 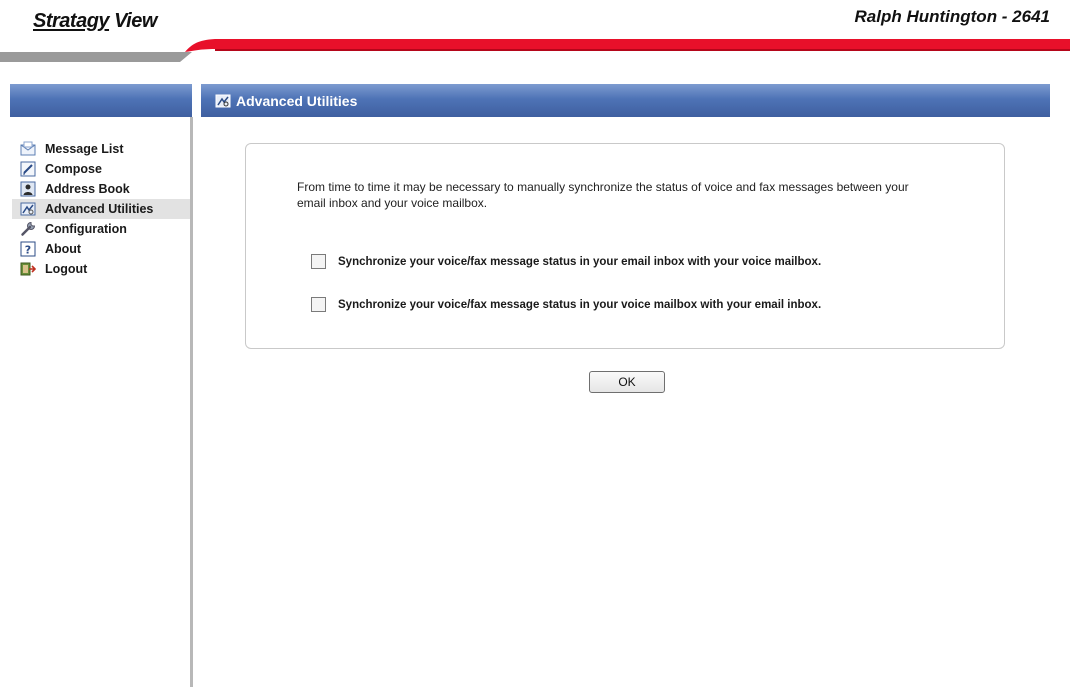 What do you see at coordinates (28, 269) in the screenshot?
I see `logout-icon` at bounding box center [28, 269].